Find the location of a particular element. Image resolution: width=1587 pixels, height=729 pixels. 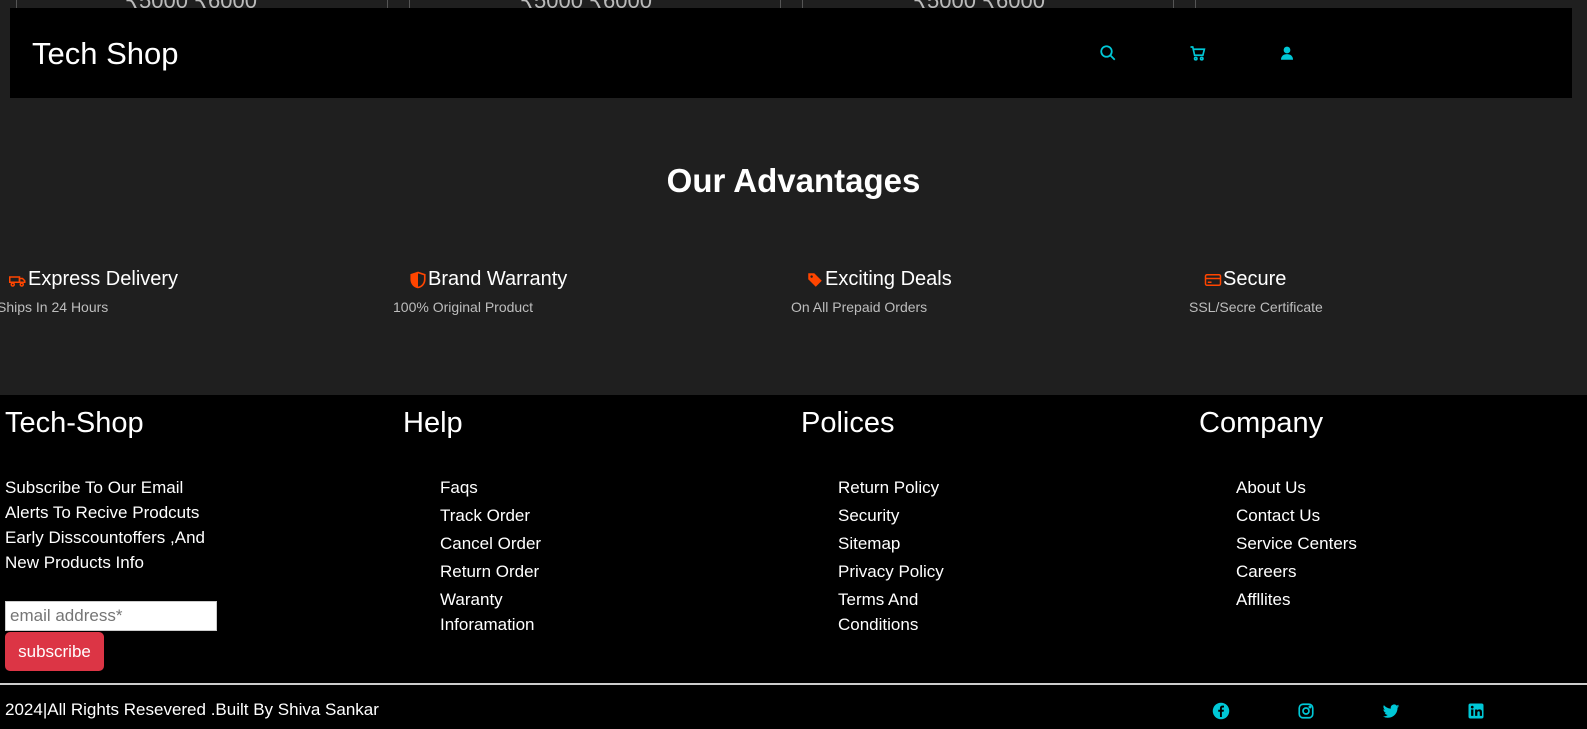

advantage-subtitle: 100% Original Product is located at coordinates (463, 307).